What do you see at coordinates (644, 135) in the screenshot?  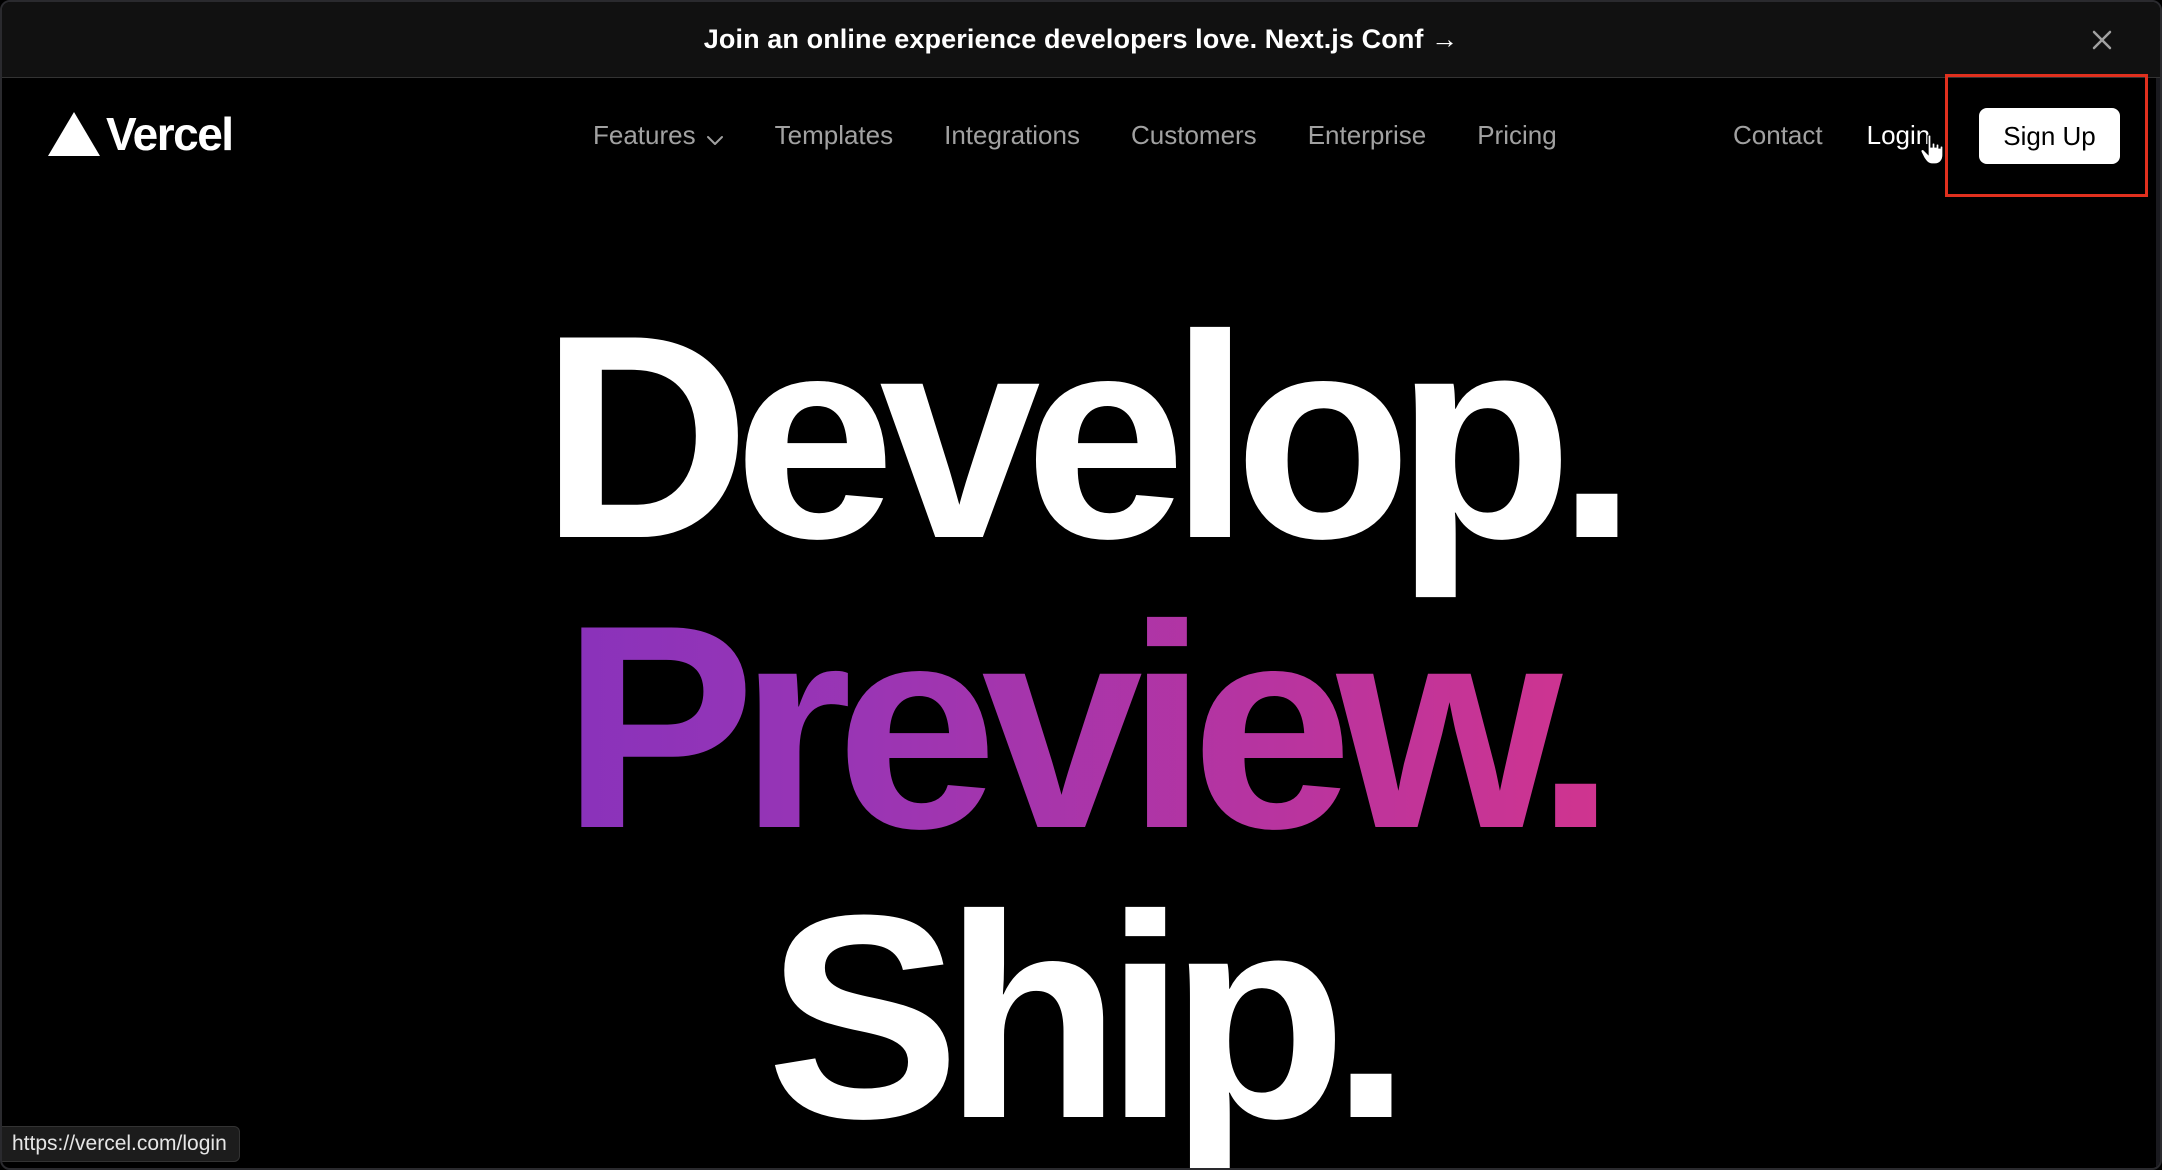 I see `nav-item-label: Features` at bounding box center [644, 135].